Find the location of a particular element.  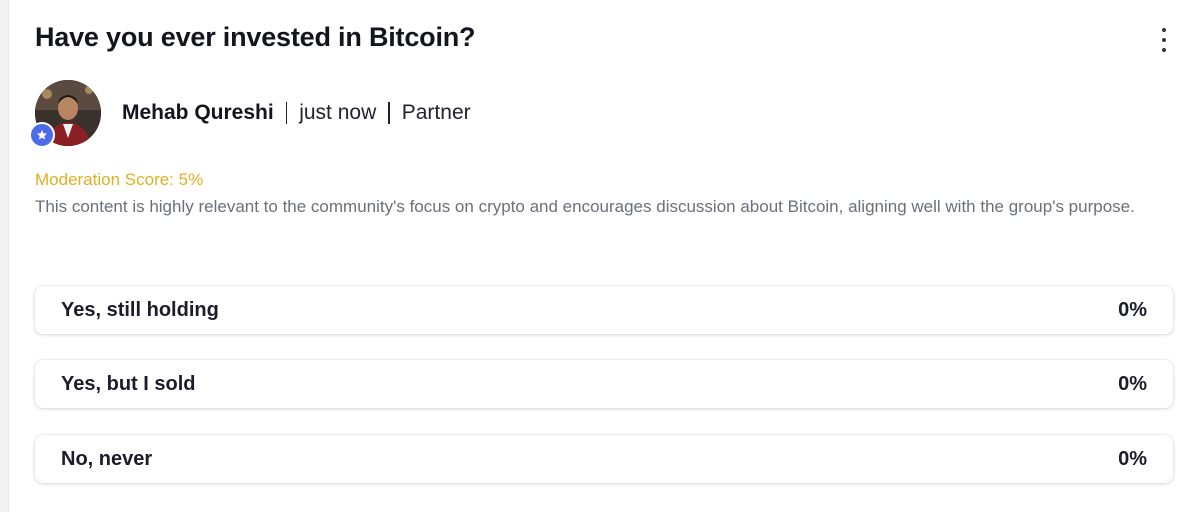

author-role: Partner is located at coordinates (436, 112).